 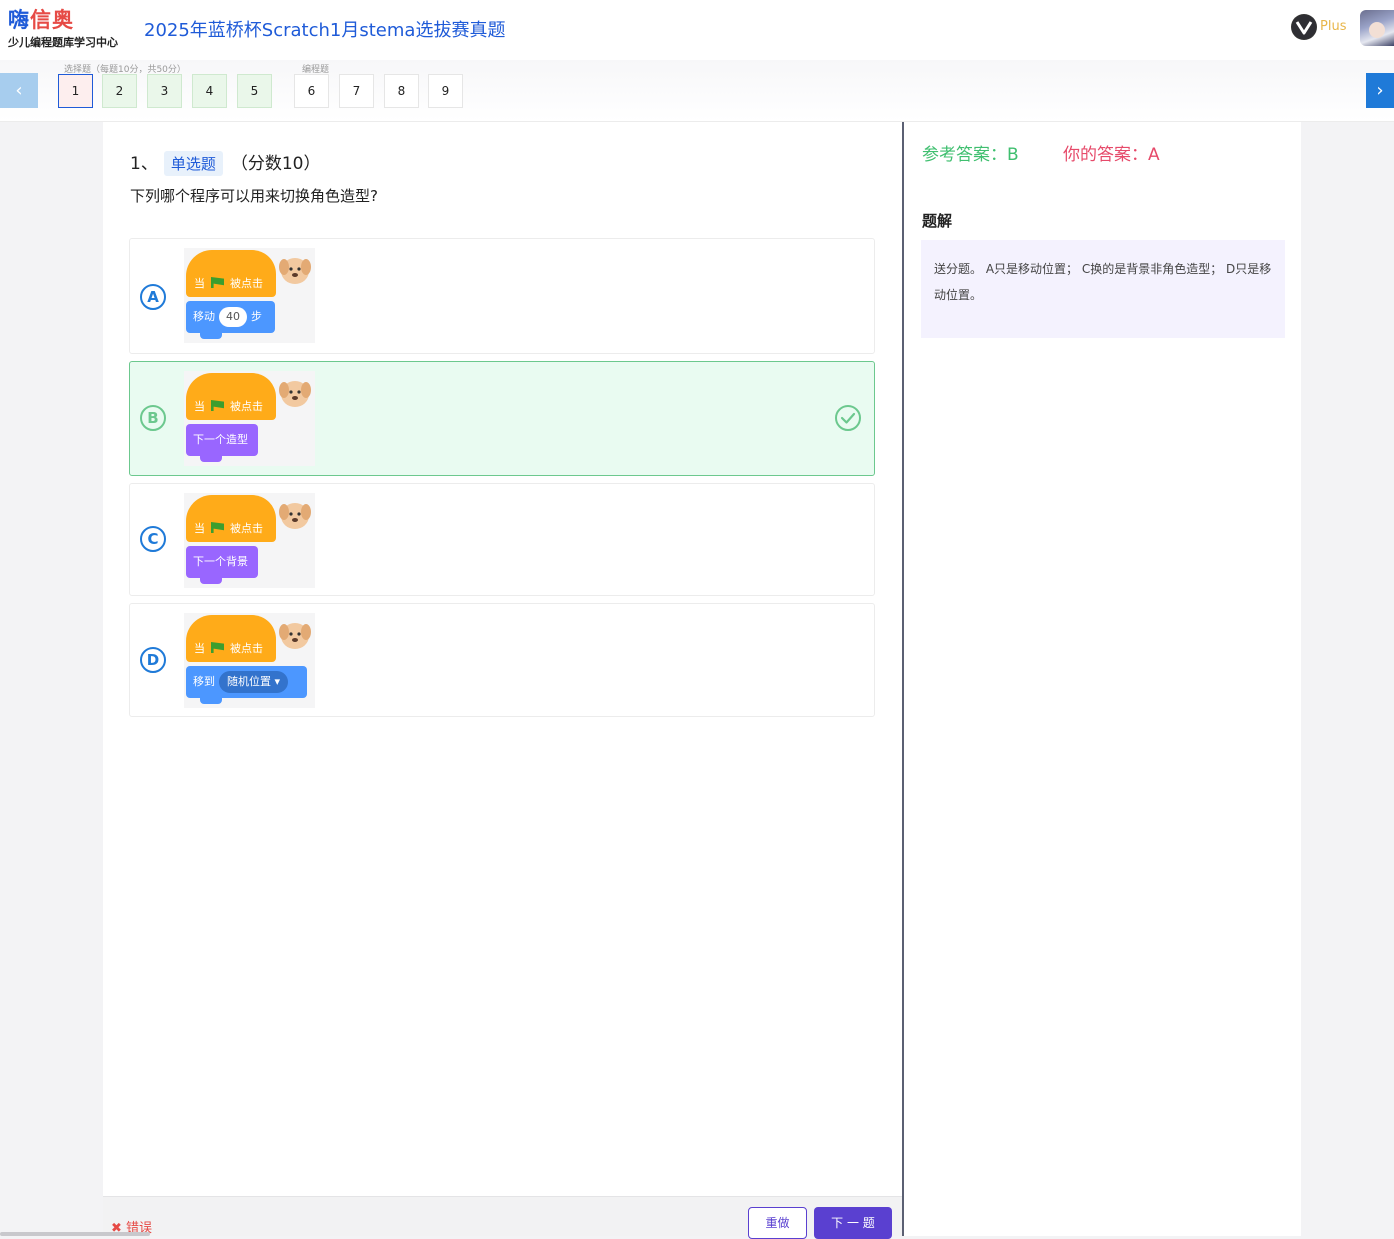 What do you see at coordinates (246, 685) in the screenshot?
I see `go-to-random-block: 移到 随机位置 ▾` at bounding box center [246, 685].